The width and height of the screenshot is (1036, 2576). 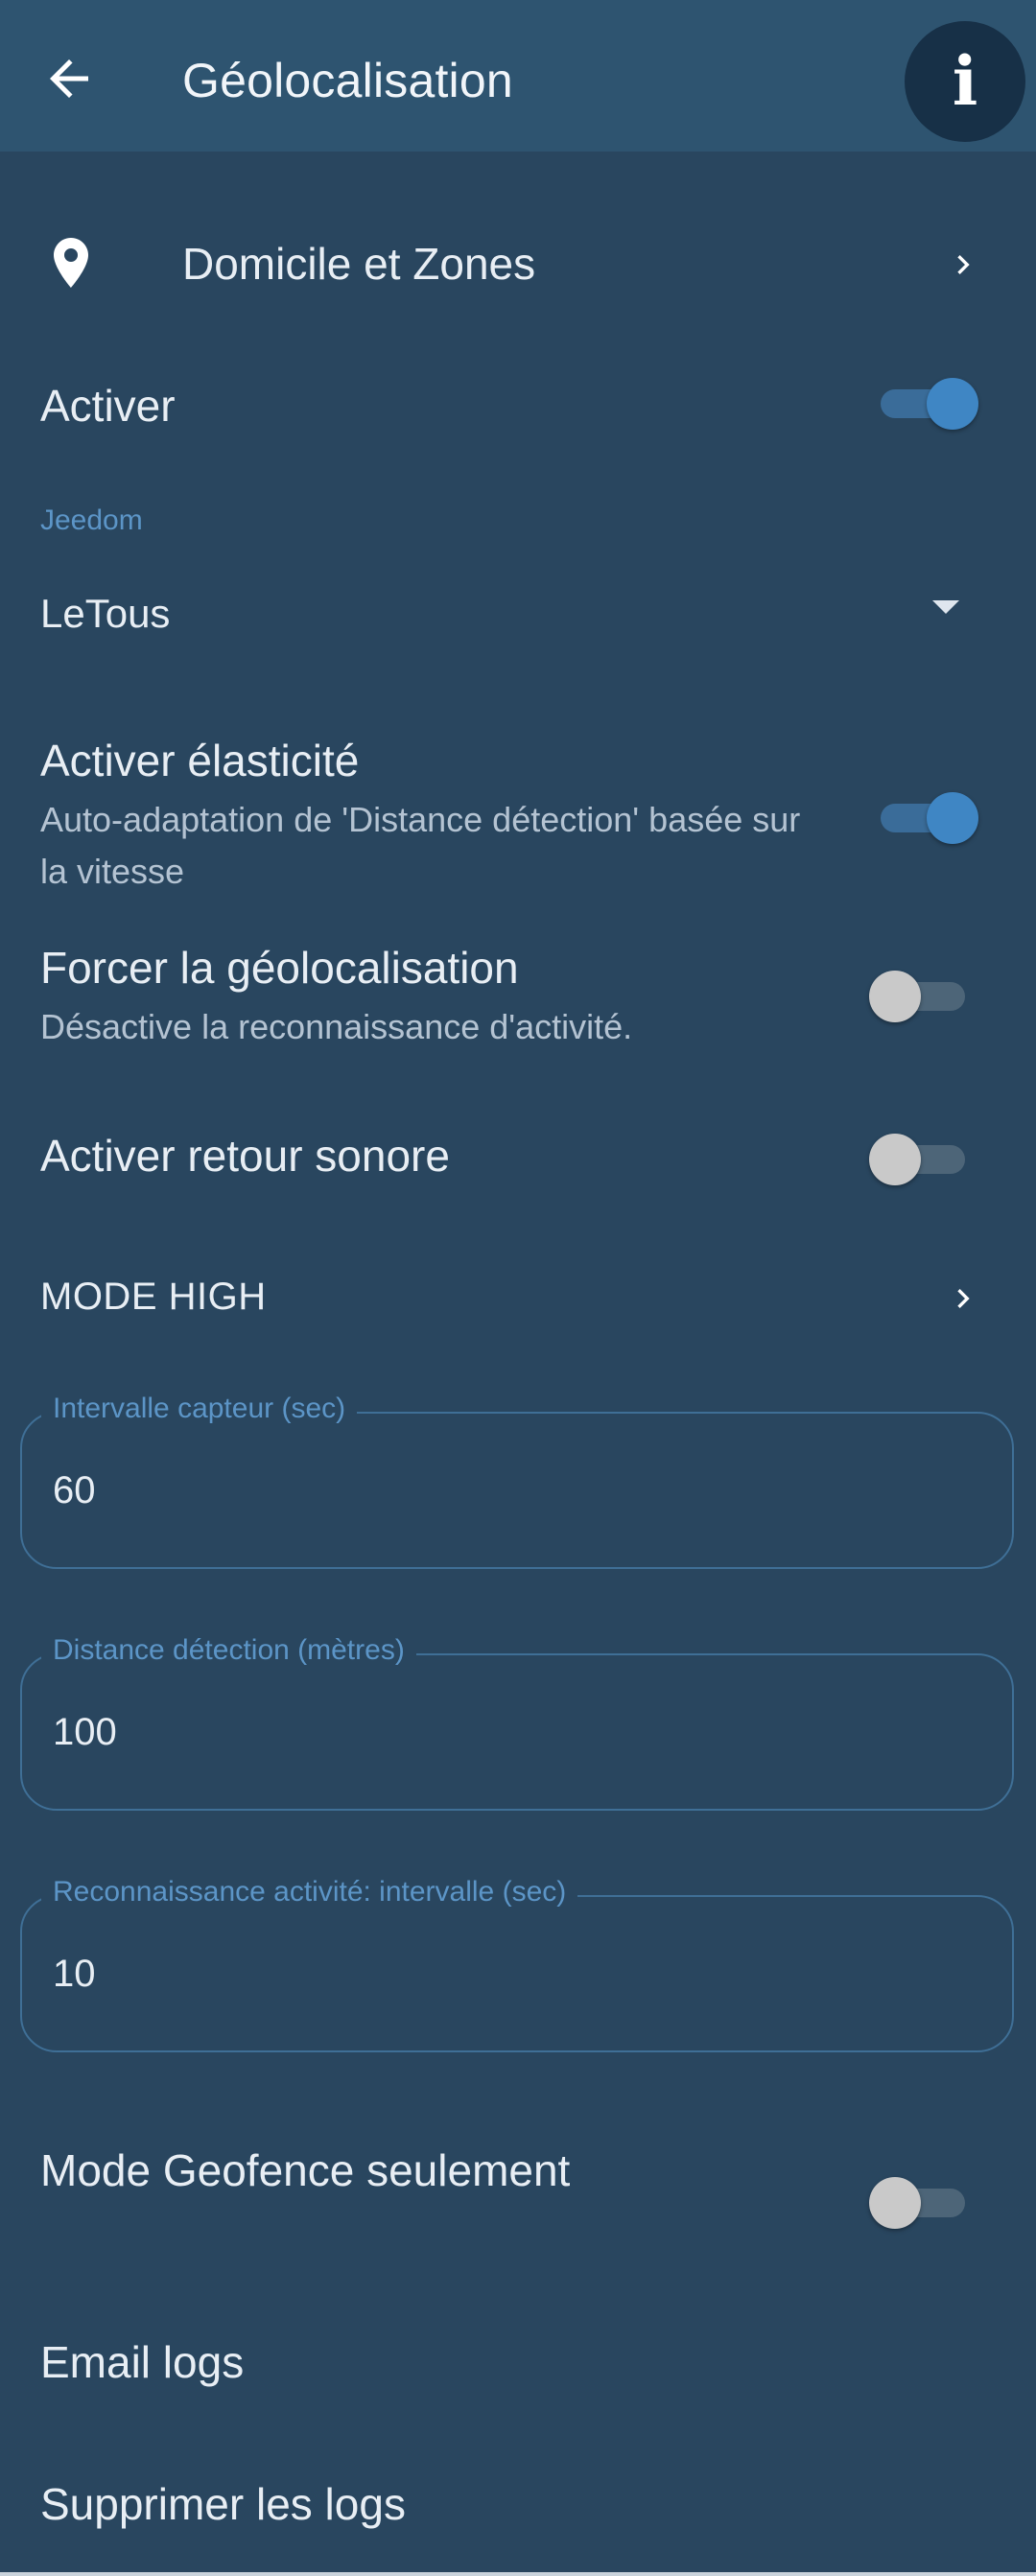 I want to click on arrow-left-icon, so click(x=69, y=78).